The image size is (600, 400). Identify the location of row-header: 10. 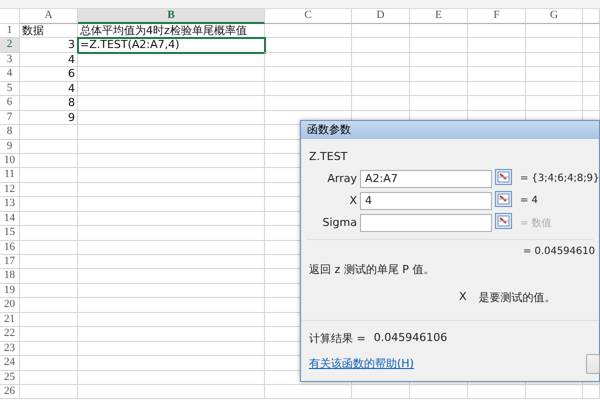
(10, 161).